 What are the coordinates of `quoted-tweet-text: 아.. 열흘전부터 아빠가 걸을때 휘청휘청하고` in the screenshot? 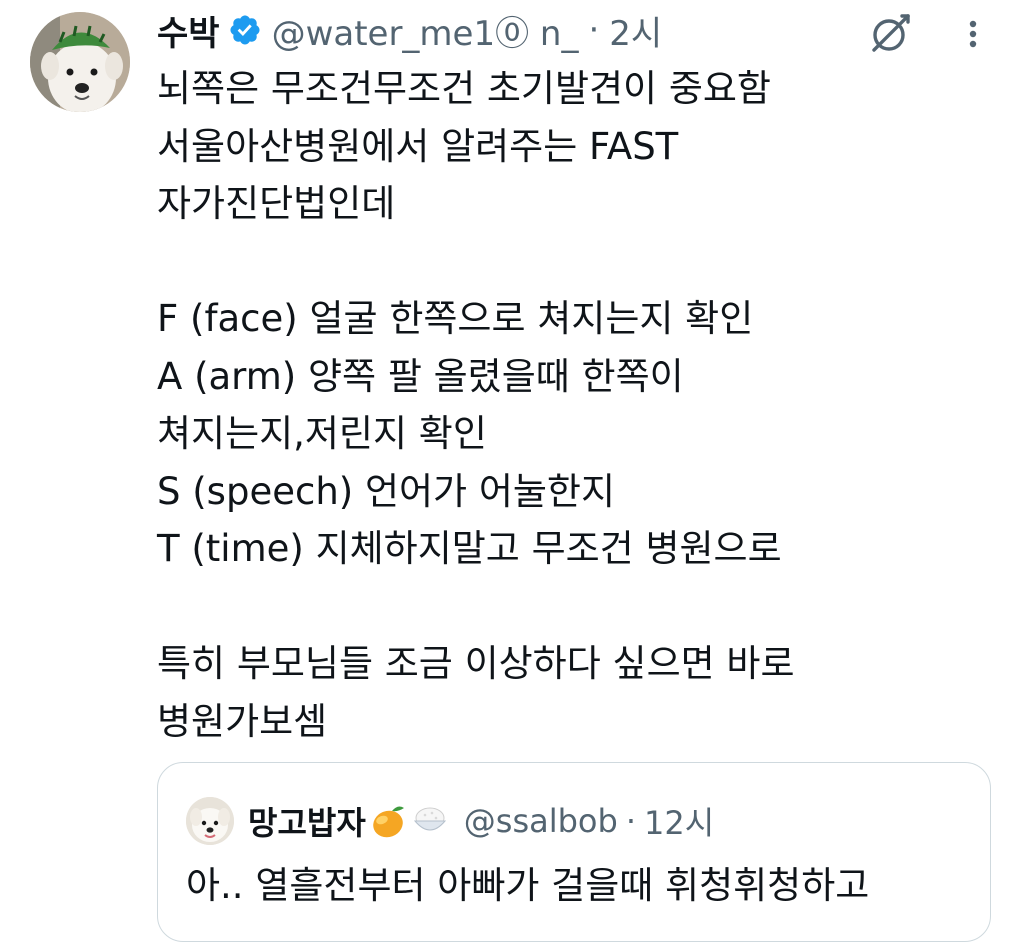 It's located at (528, 885).